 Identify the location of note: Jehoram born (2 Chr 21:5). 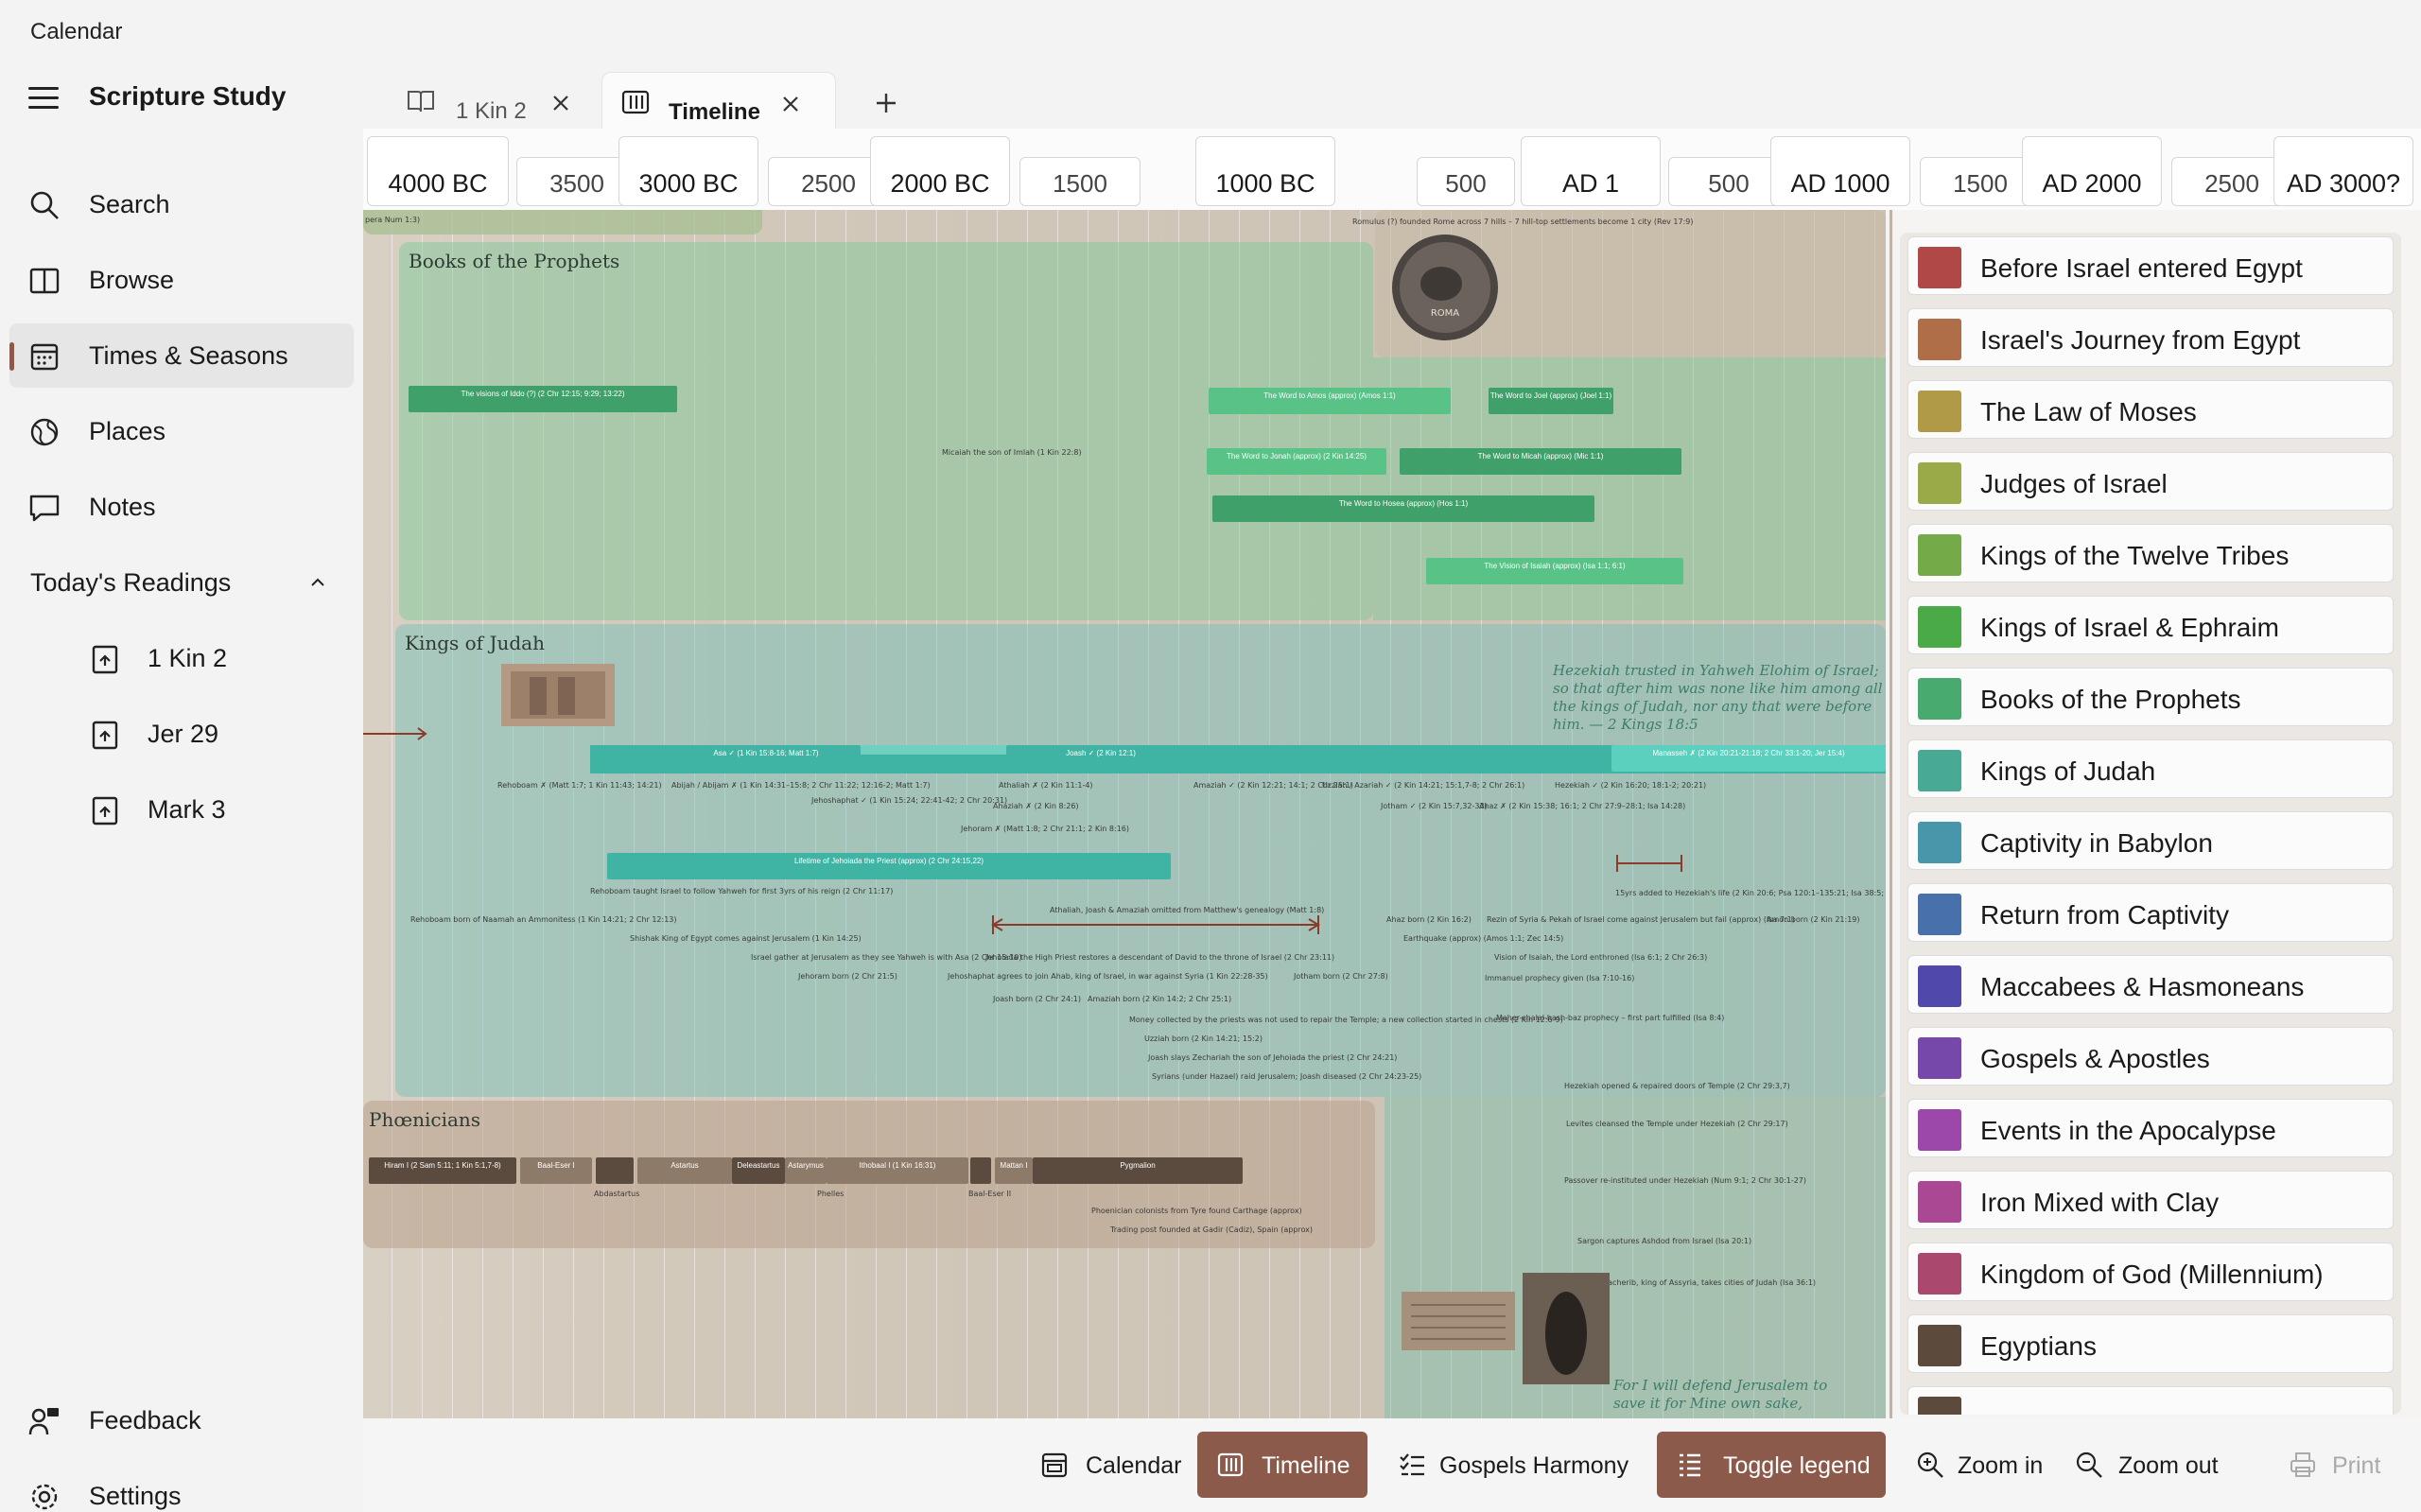
(847, 976).